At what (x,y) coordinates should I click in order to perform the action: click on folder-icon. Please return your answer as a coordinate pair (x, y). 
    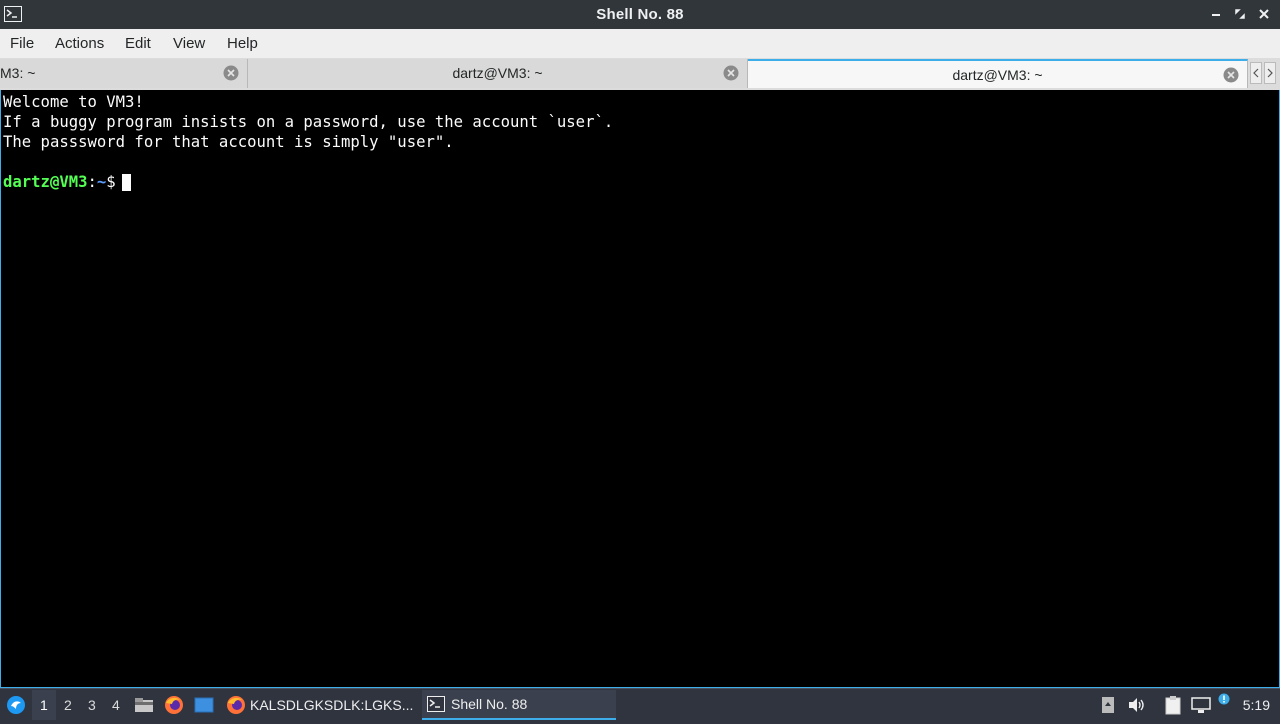
    Looking at the image, I should click on (144, 704).